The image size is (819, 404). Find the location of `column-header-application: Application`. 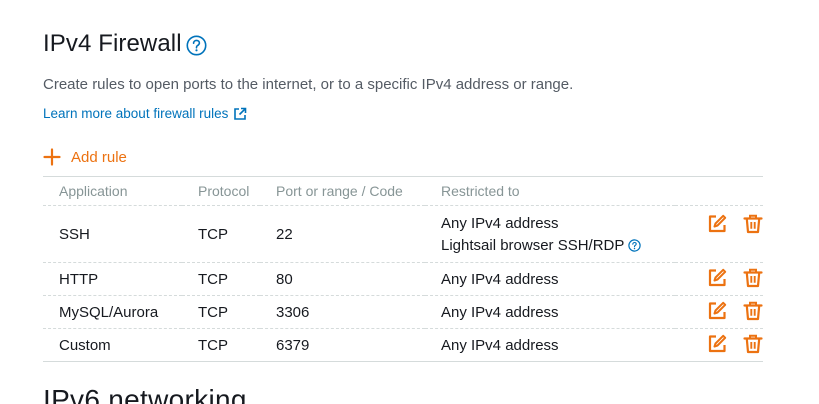

column-header-application: Application is located at coordinates (112, 191).